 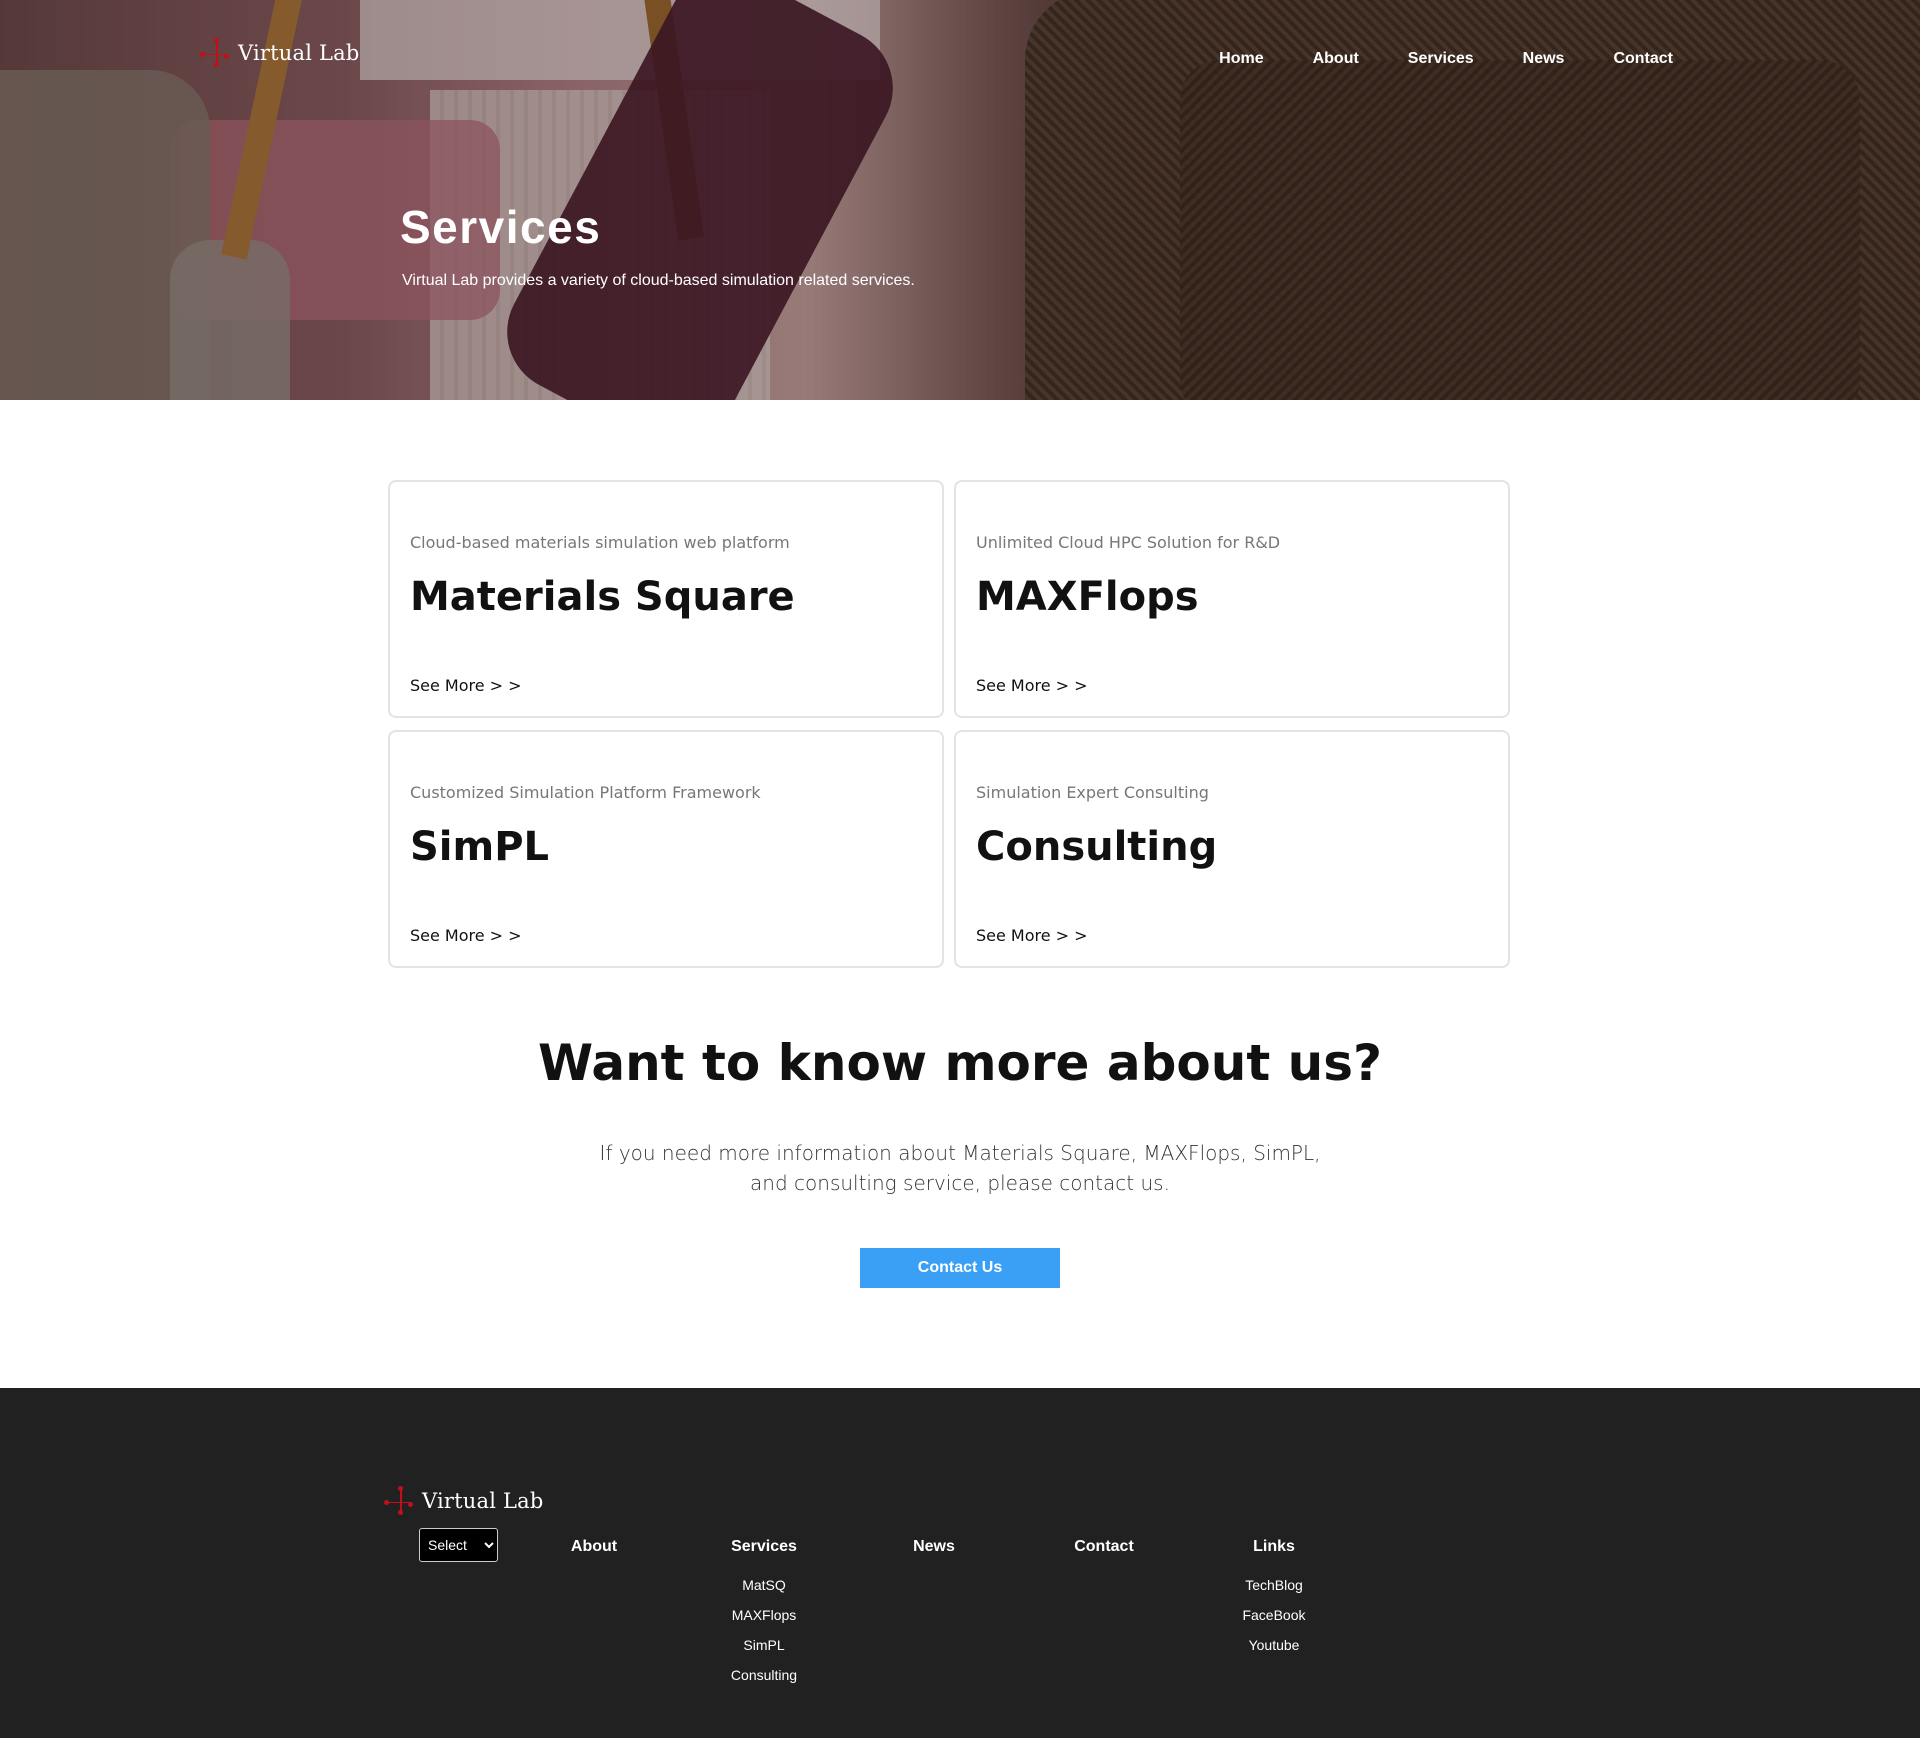 I want to click on footer-column-about: About, so click(x=594, y=1551).